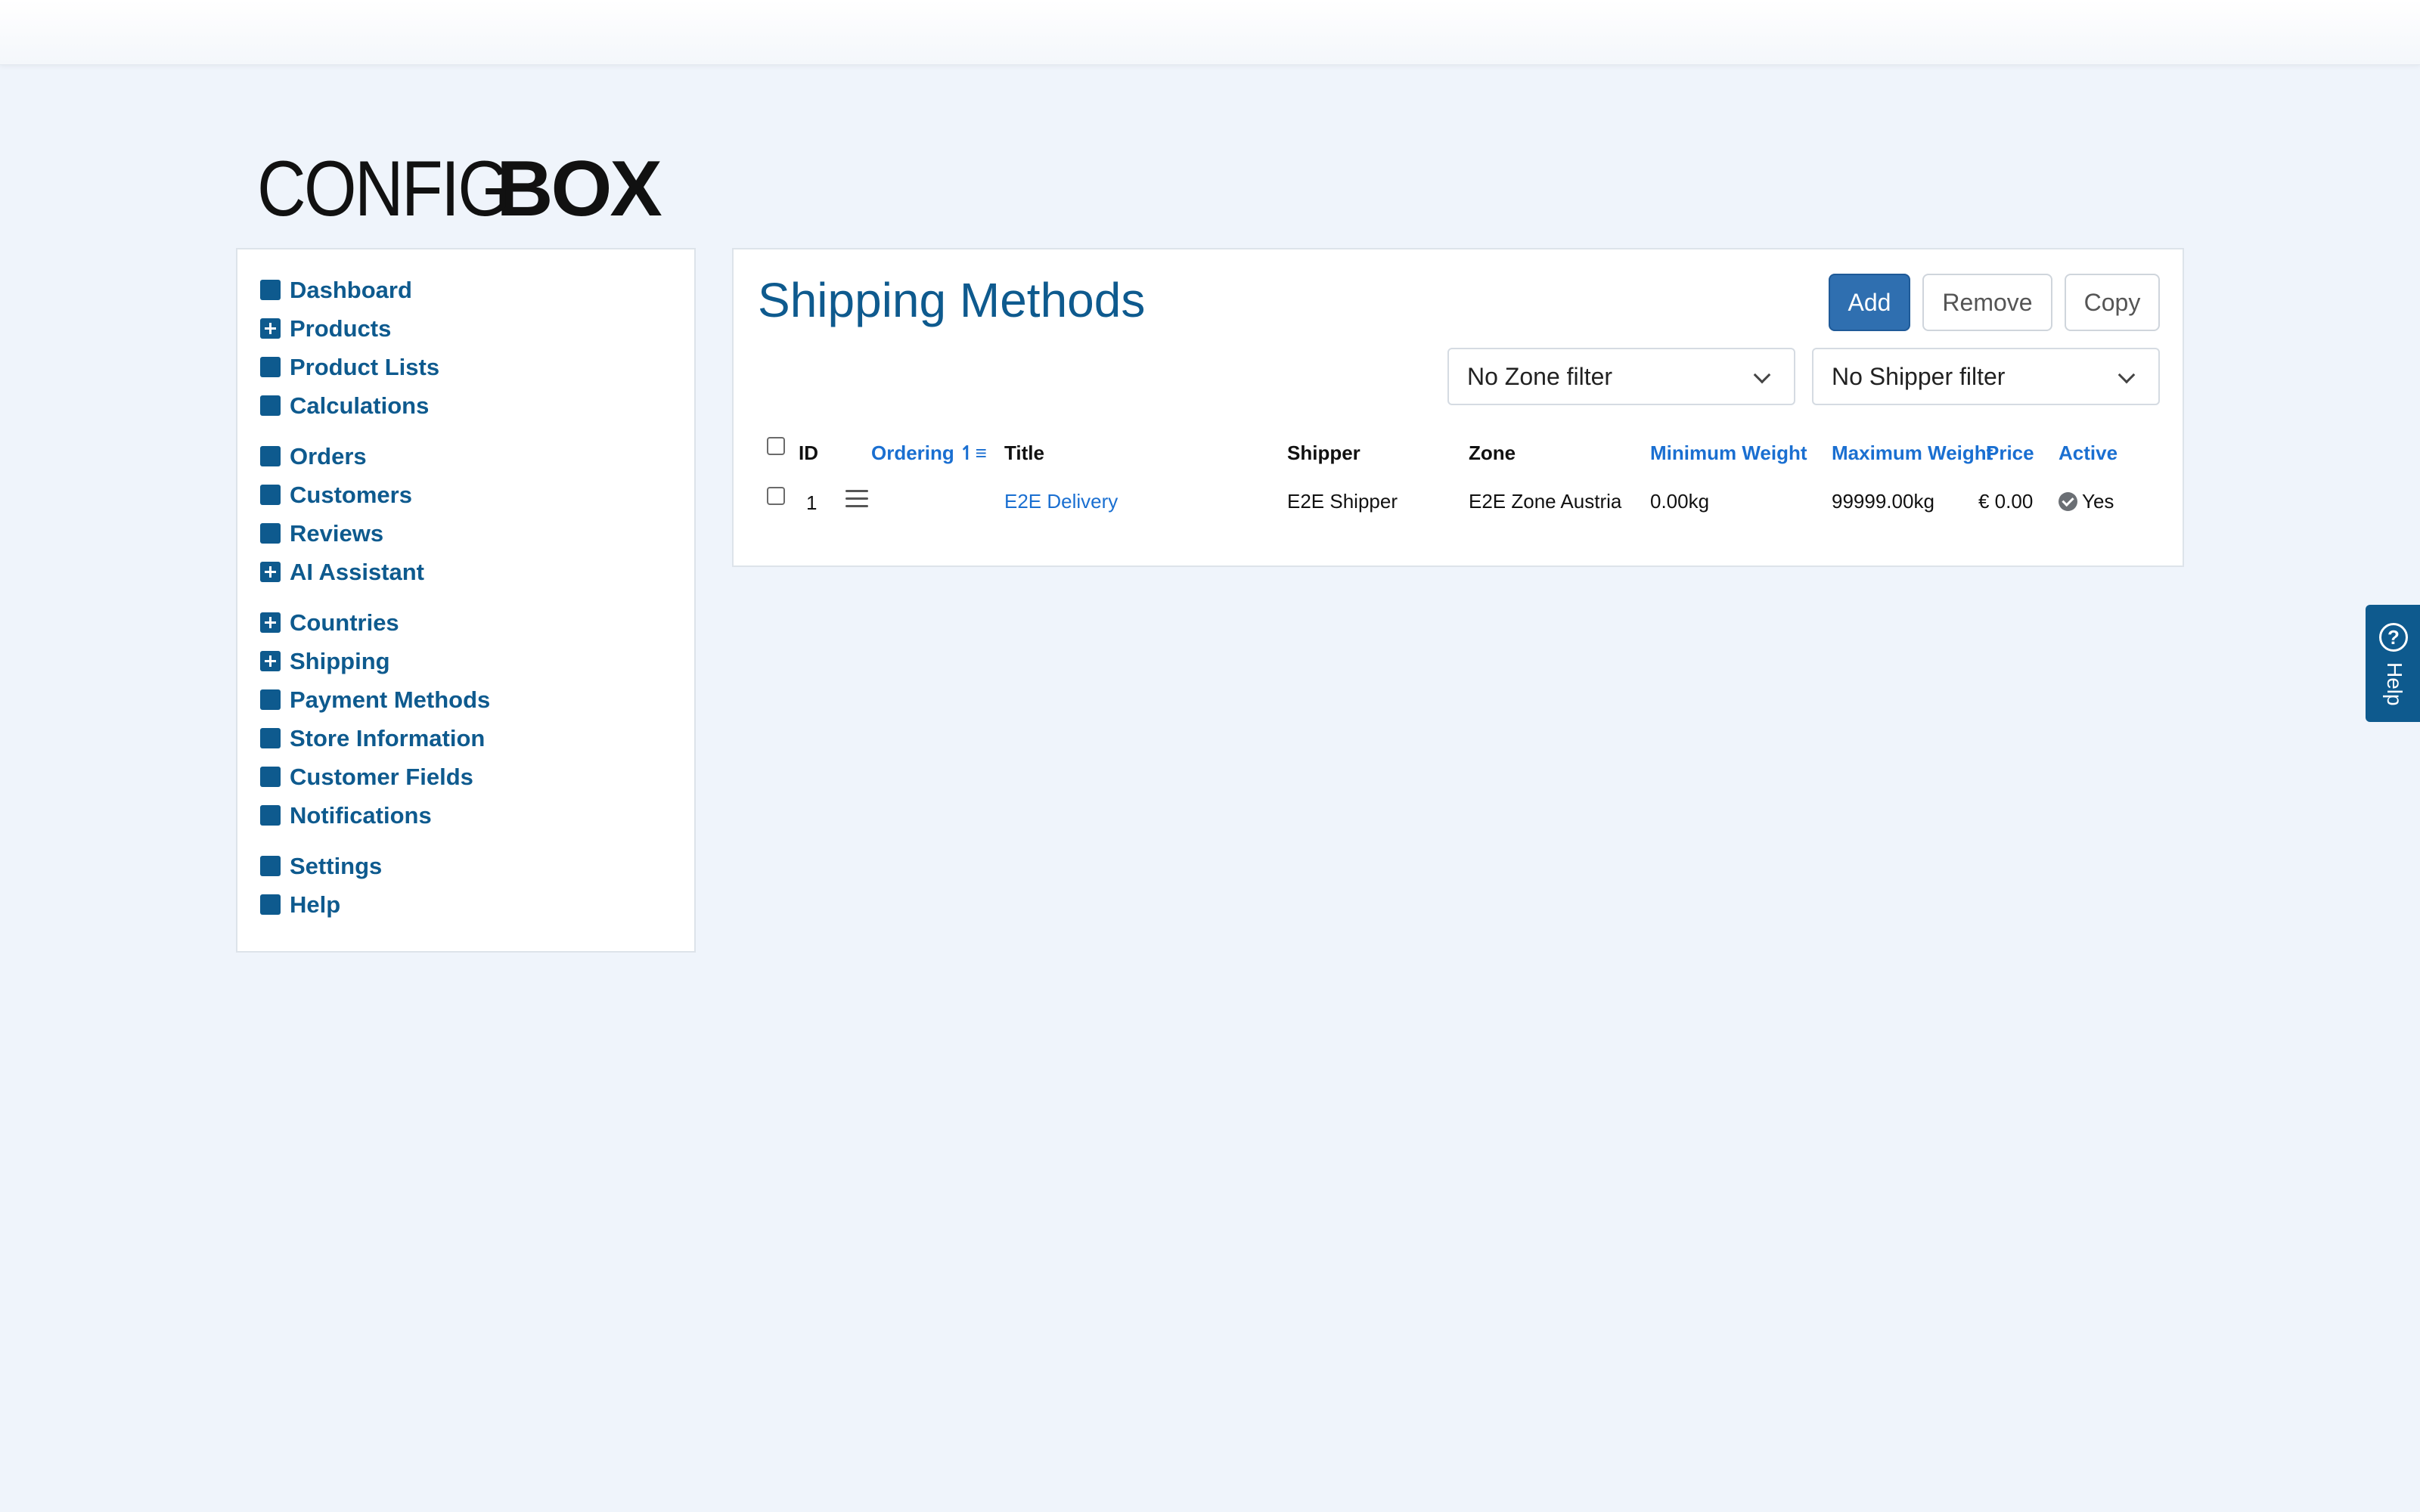 The height and width of the screenshot is (1512, 2420). I want to click on shipper-filter-value: No Shipper filter, so click(1919, 376).